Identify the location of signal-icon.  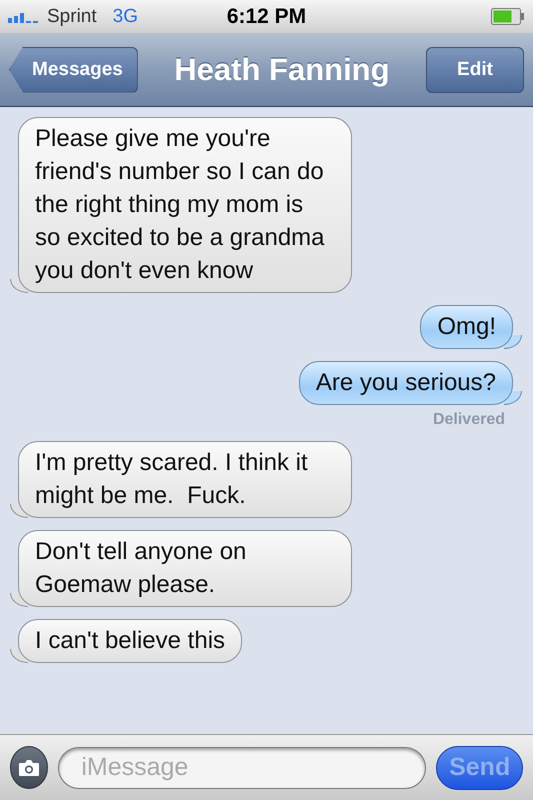
(24, 16).